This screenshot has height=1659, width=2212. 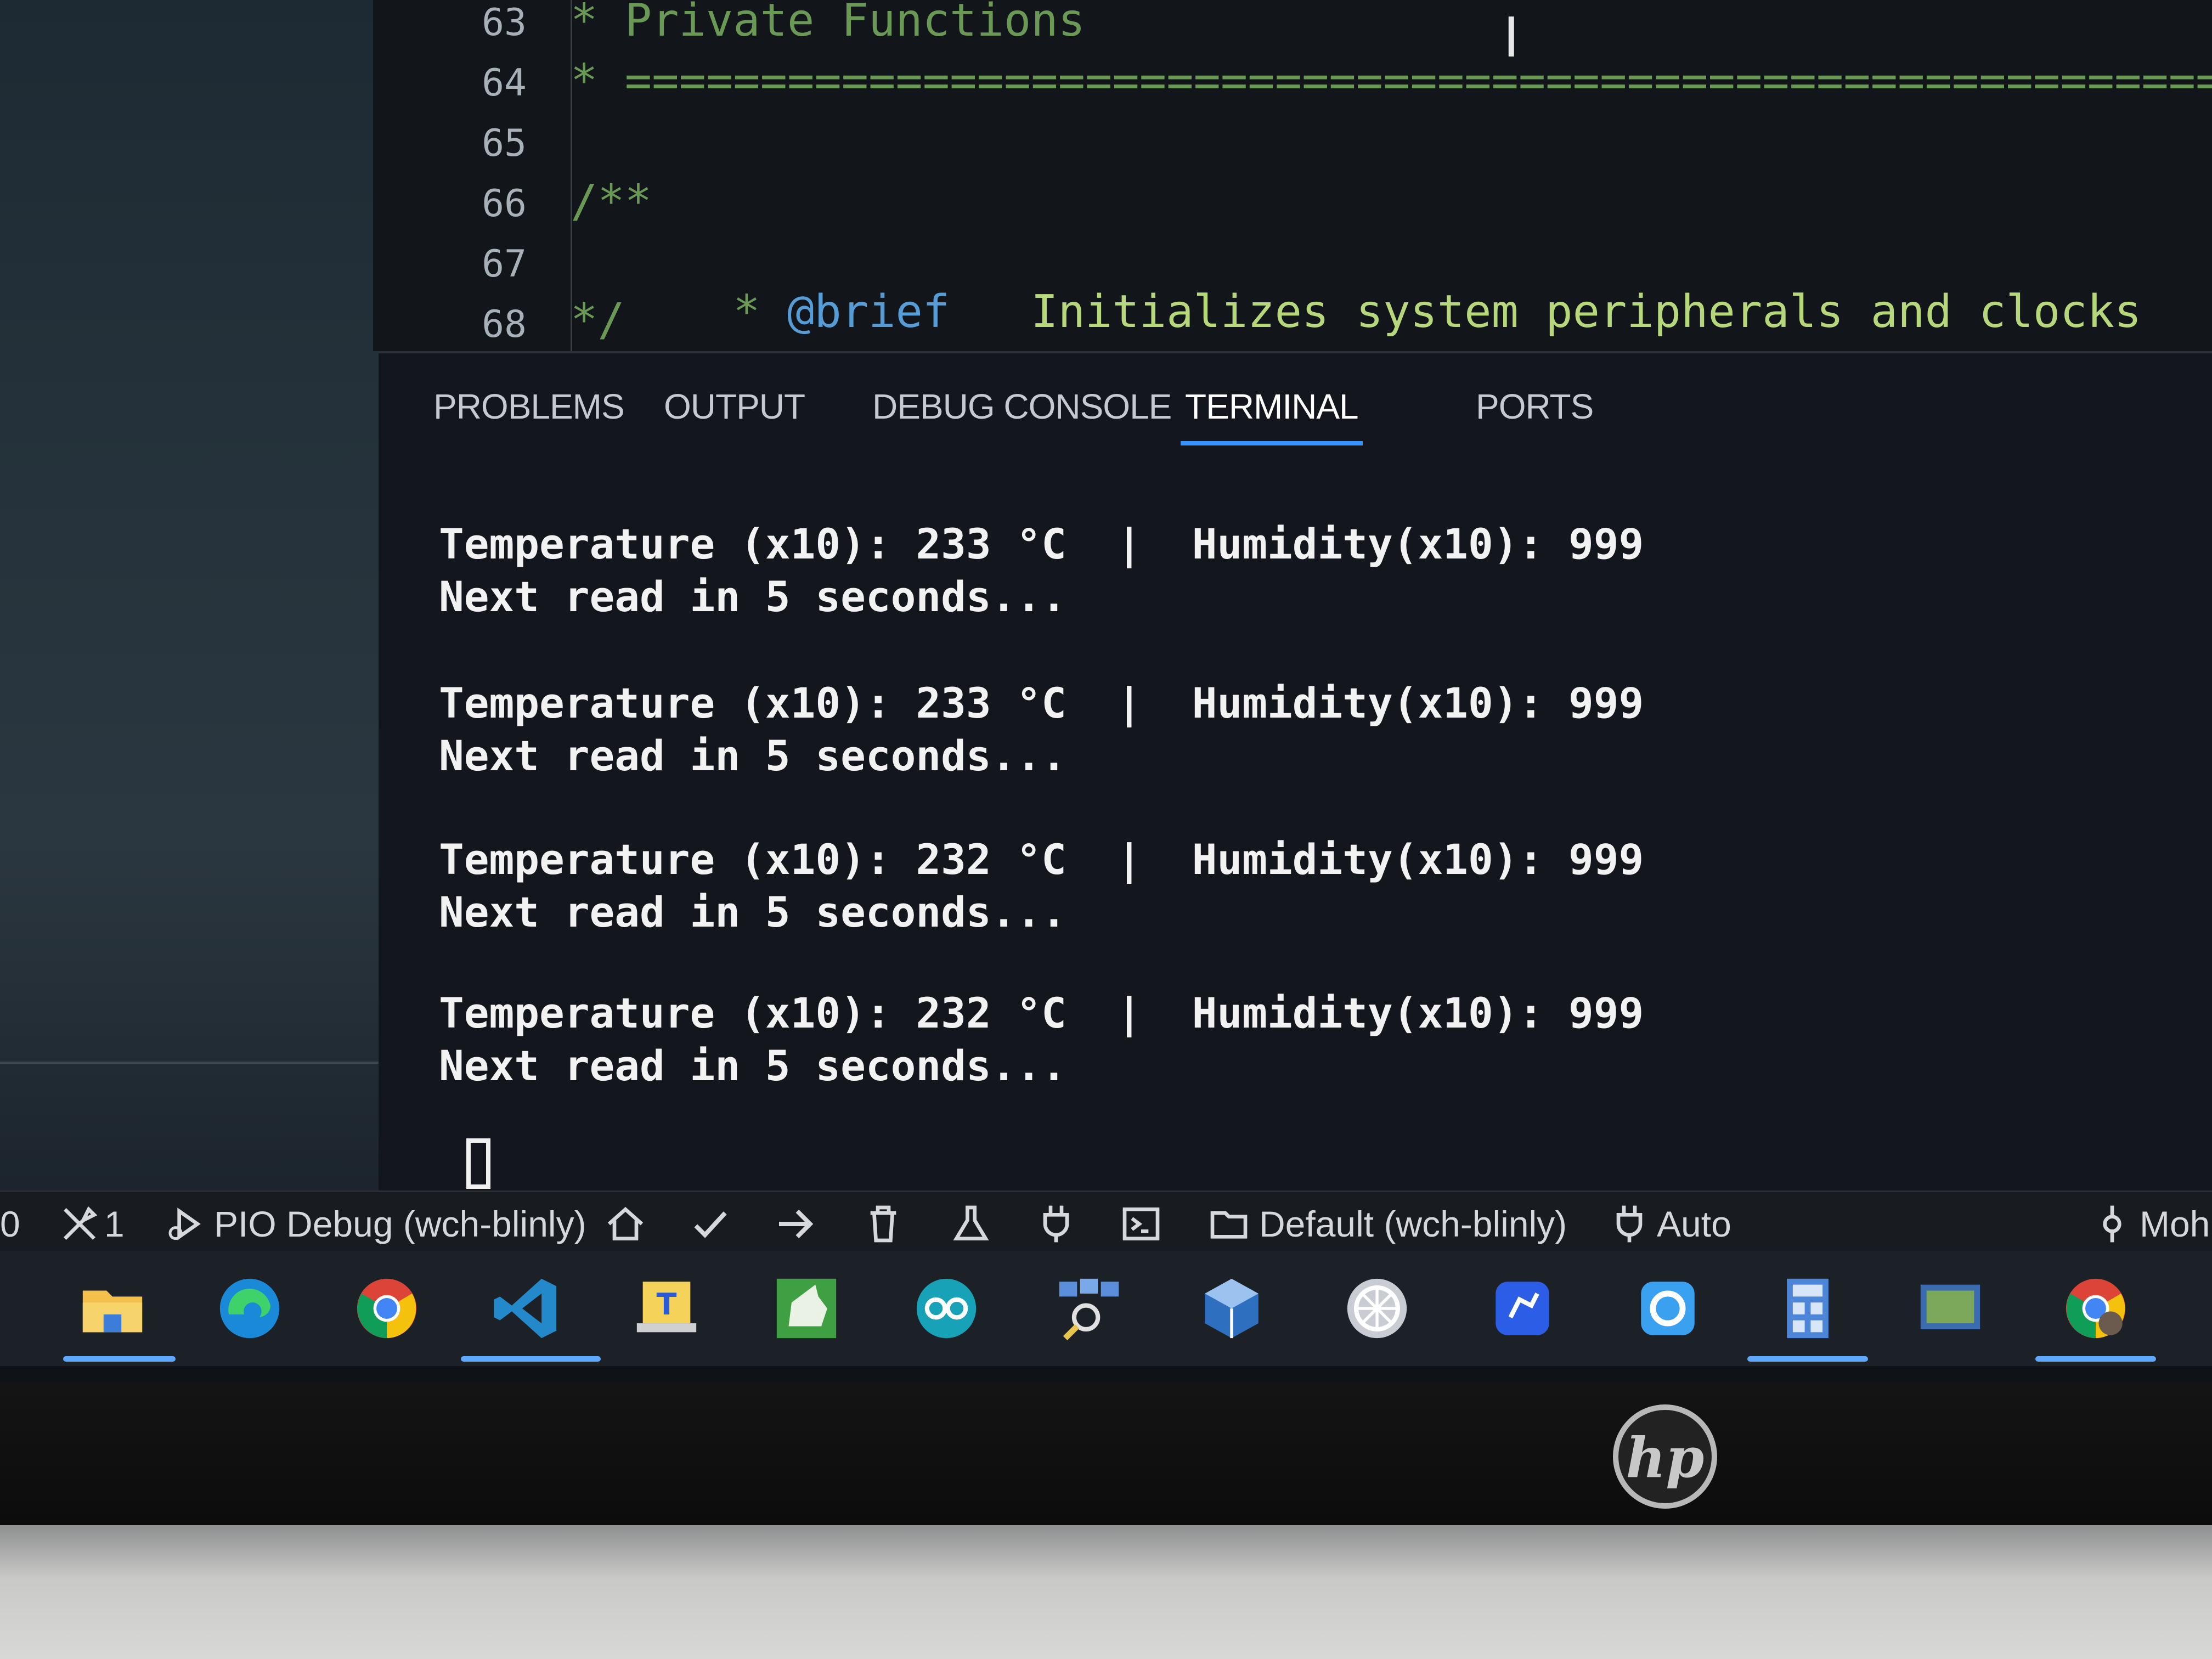 I want to click on line-number: 67, so click(x=504, y=264).